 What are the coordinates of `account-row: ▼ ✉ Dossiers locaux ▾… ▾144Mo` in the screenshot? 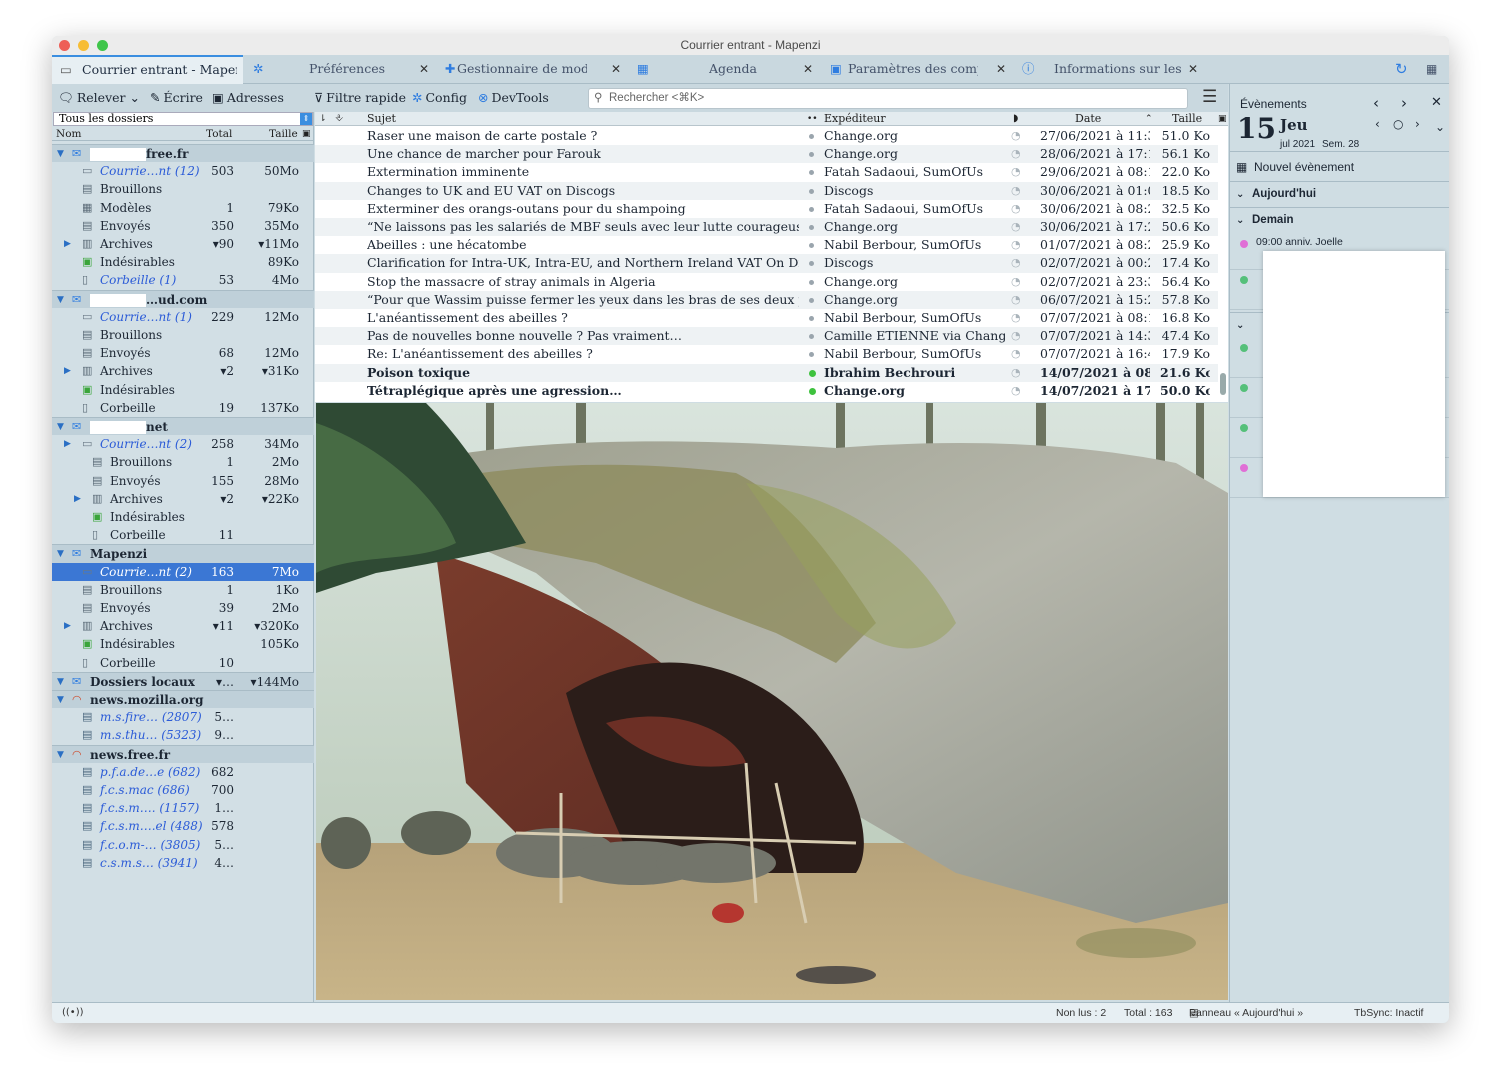 It's located at (183, 680).